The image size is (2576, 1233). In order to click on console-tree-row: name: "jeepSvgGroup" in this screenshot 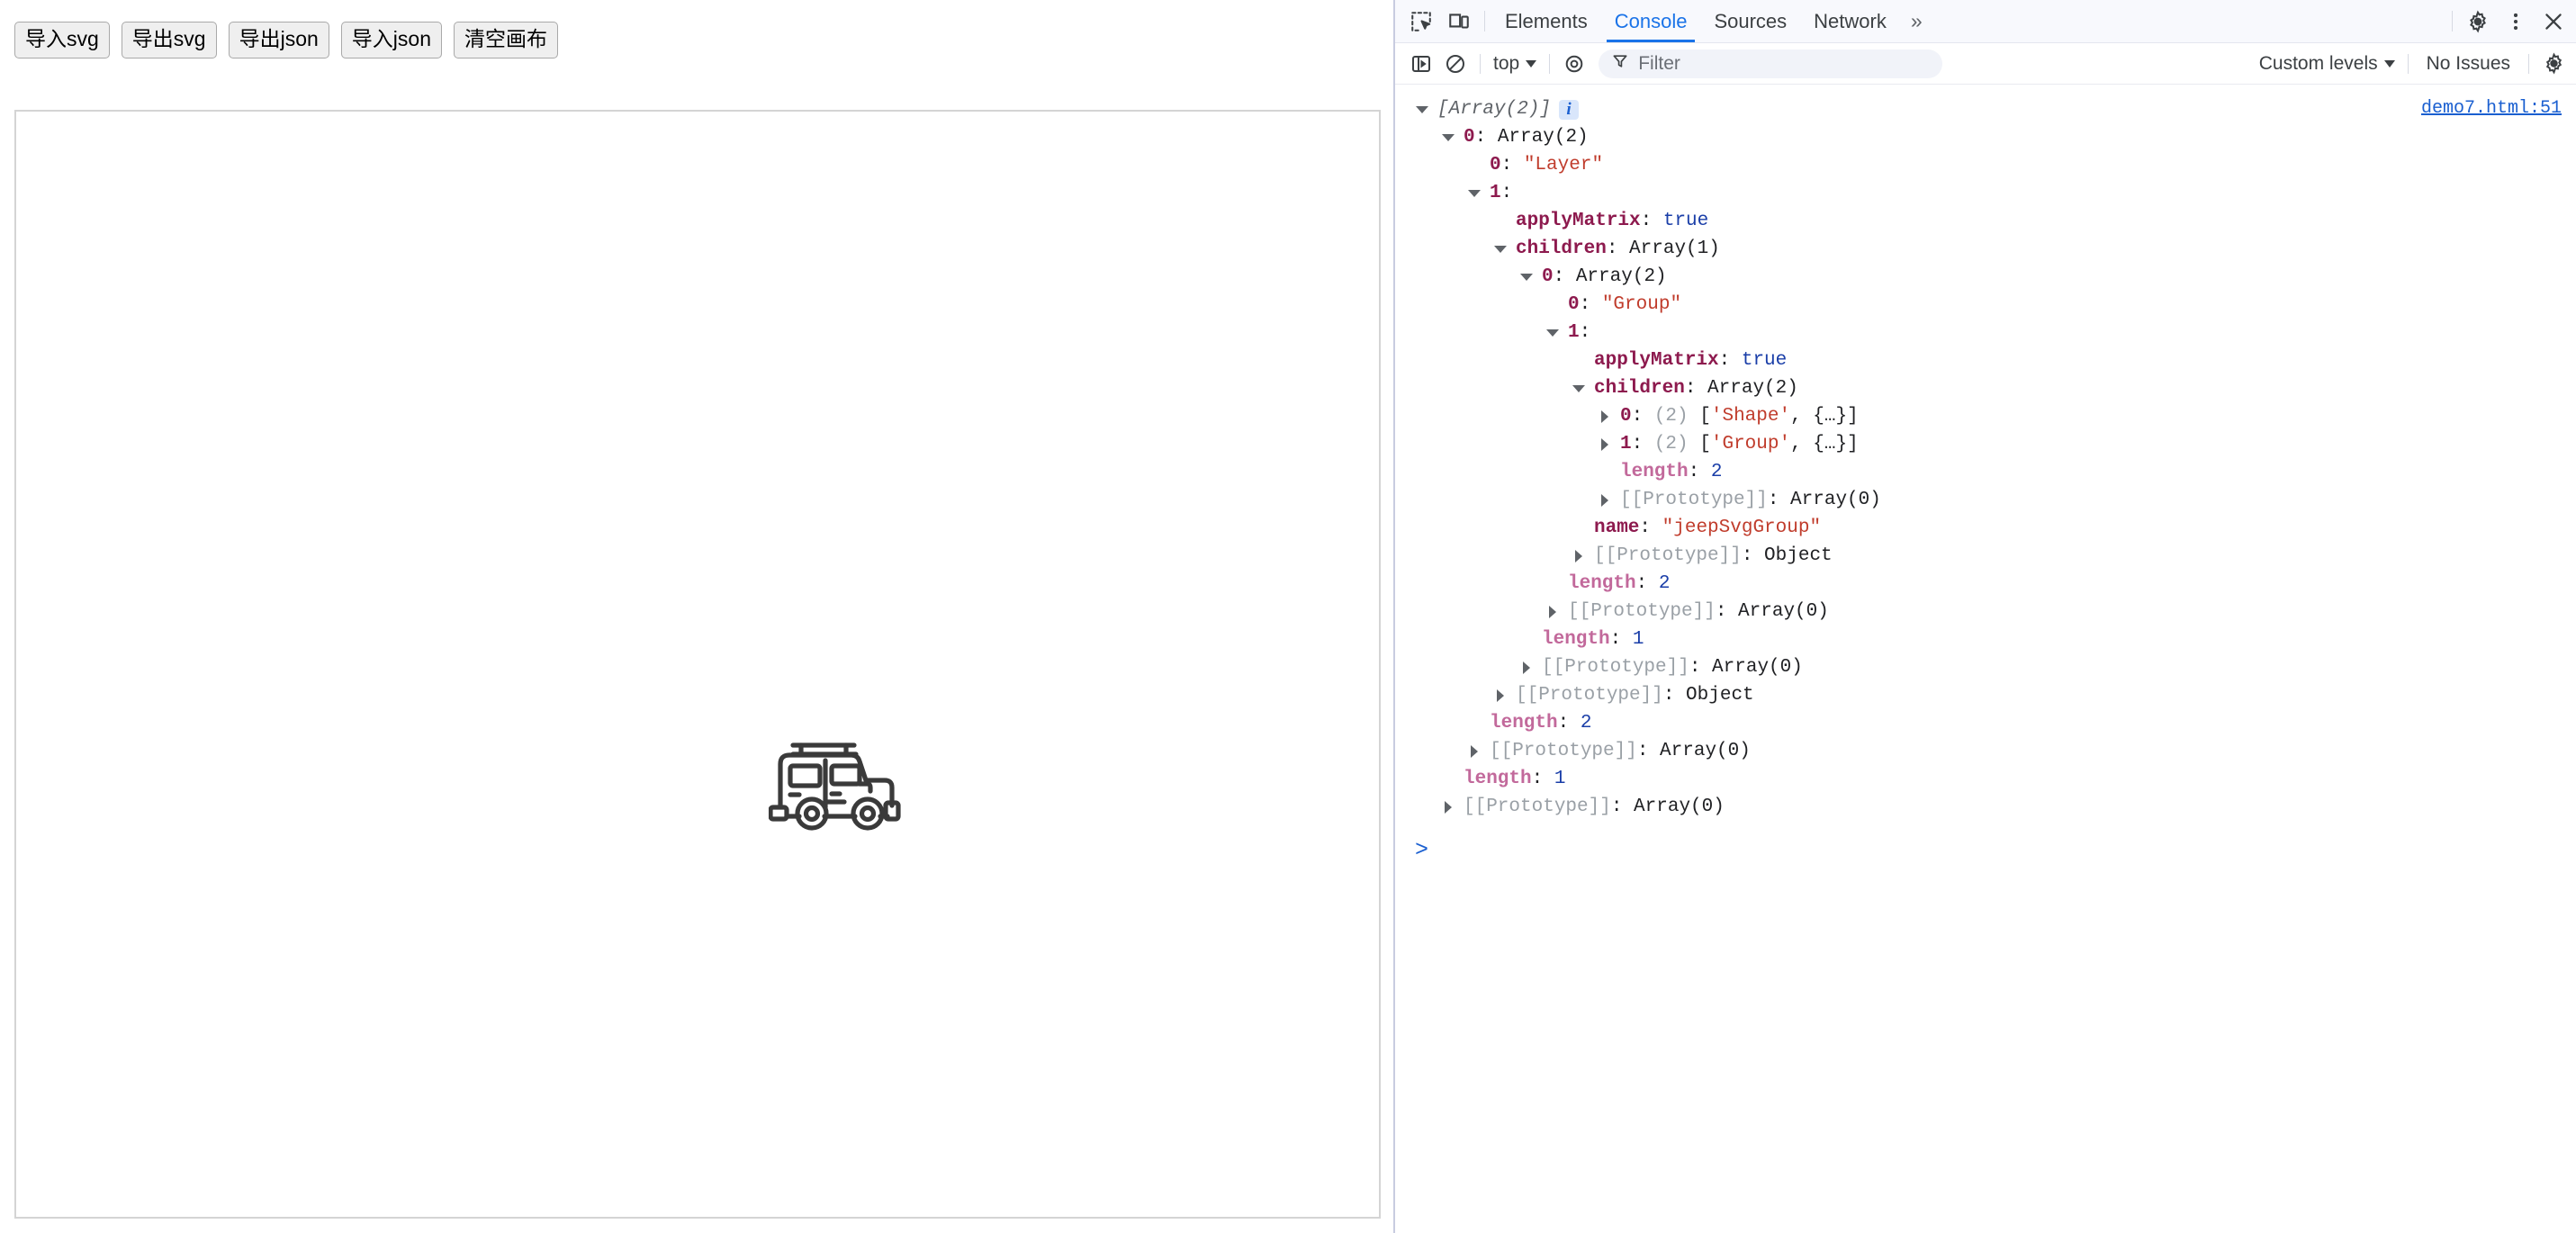, I will do `click(1985, 528)`.